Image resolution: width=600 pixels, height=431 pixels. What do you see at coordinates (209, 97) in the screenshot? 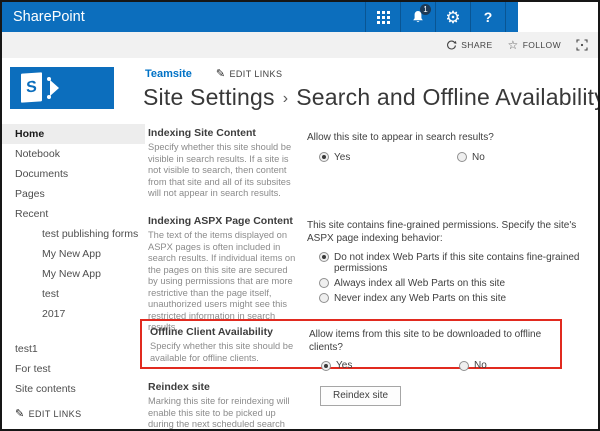
I see `breadcrumb-root: Site Settings` at bounding box center [209, 97].